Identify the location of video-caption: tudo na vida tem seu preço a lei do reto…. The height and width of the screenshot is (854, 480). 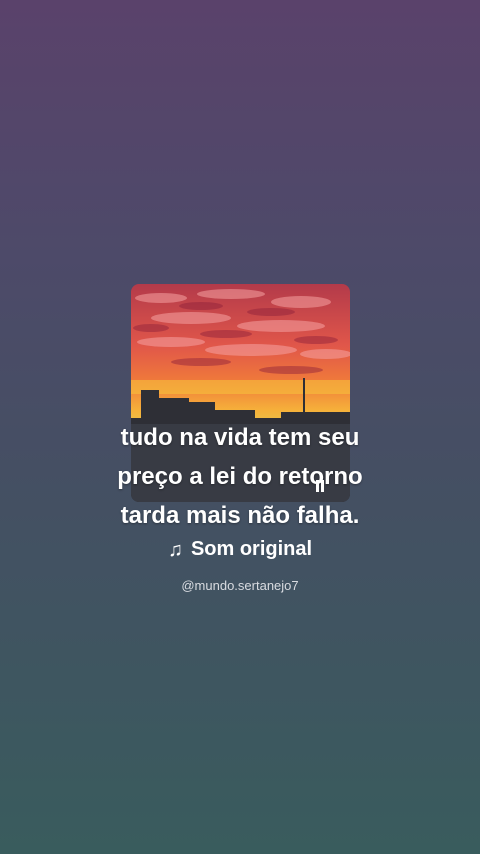
(240, 476).